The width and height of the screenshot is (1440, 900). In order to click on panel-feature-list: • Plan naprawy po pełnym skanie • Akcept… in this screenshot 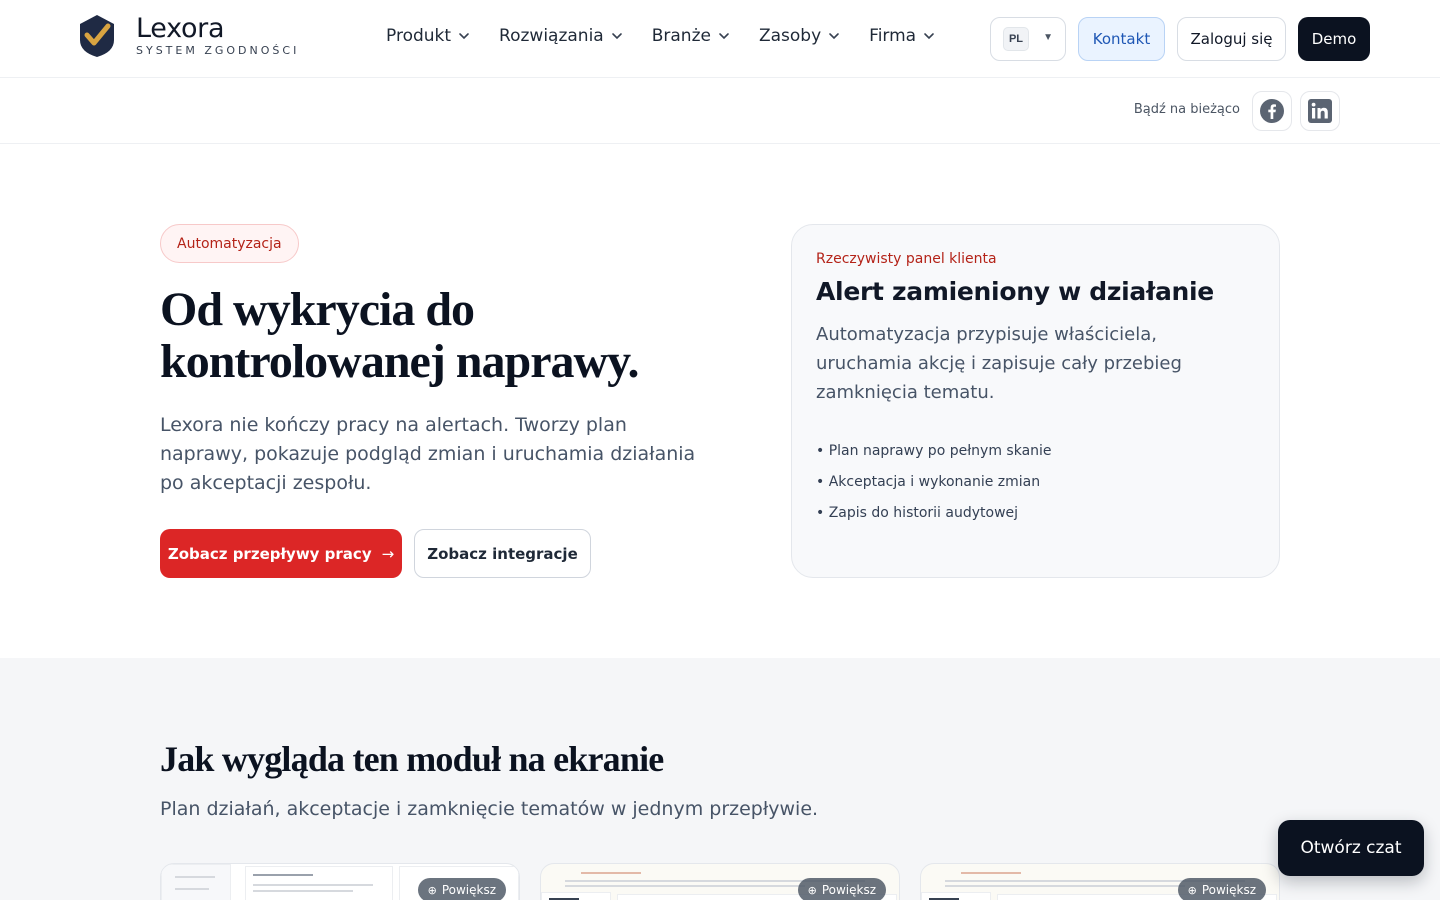, I will do `click(1035, 482)`.